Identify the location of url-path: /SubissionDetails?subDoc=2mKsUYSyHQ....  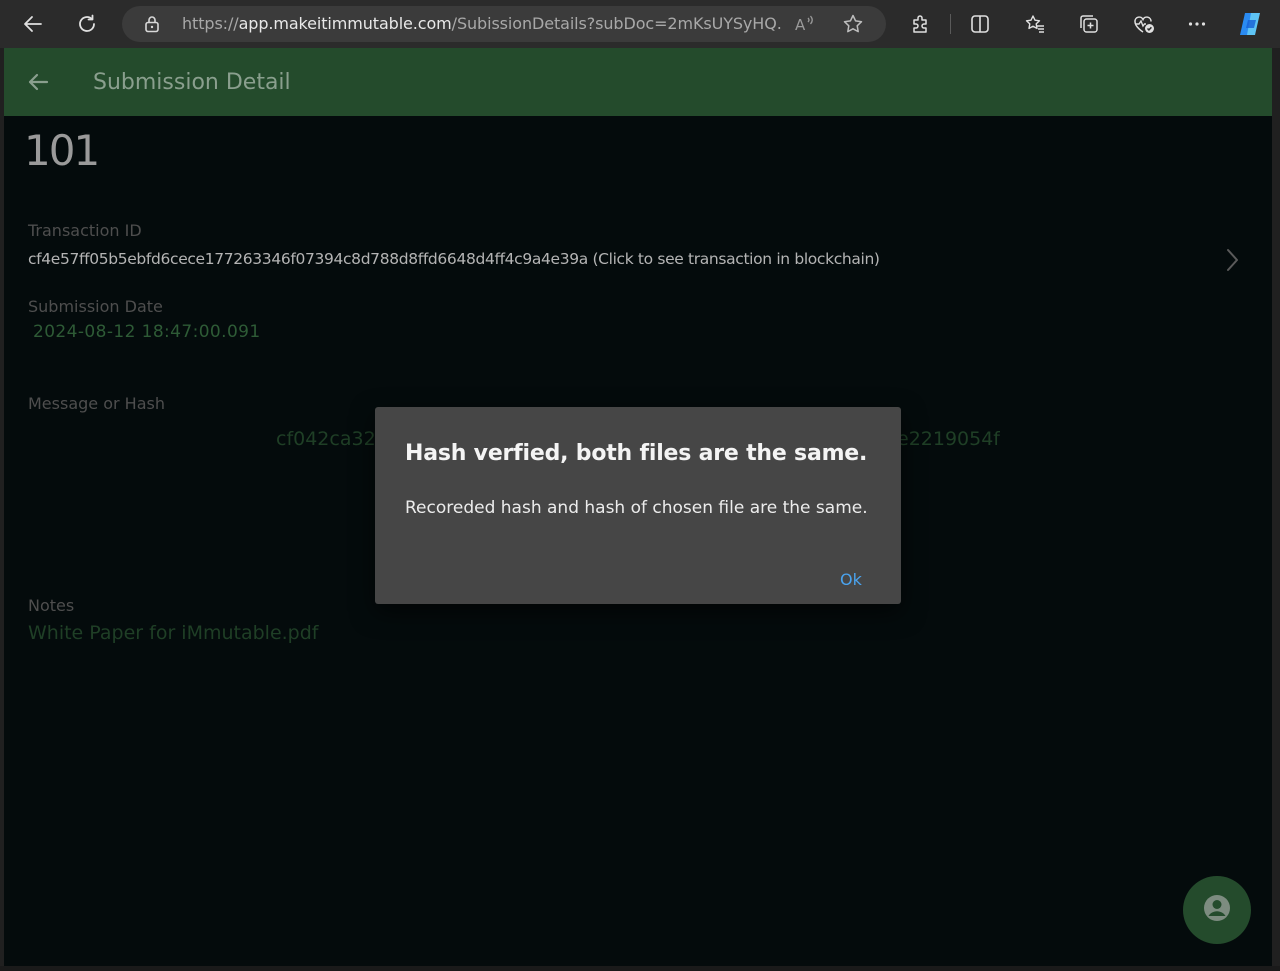
(616, 23).